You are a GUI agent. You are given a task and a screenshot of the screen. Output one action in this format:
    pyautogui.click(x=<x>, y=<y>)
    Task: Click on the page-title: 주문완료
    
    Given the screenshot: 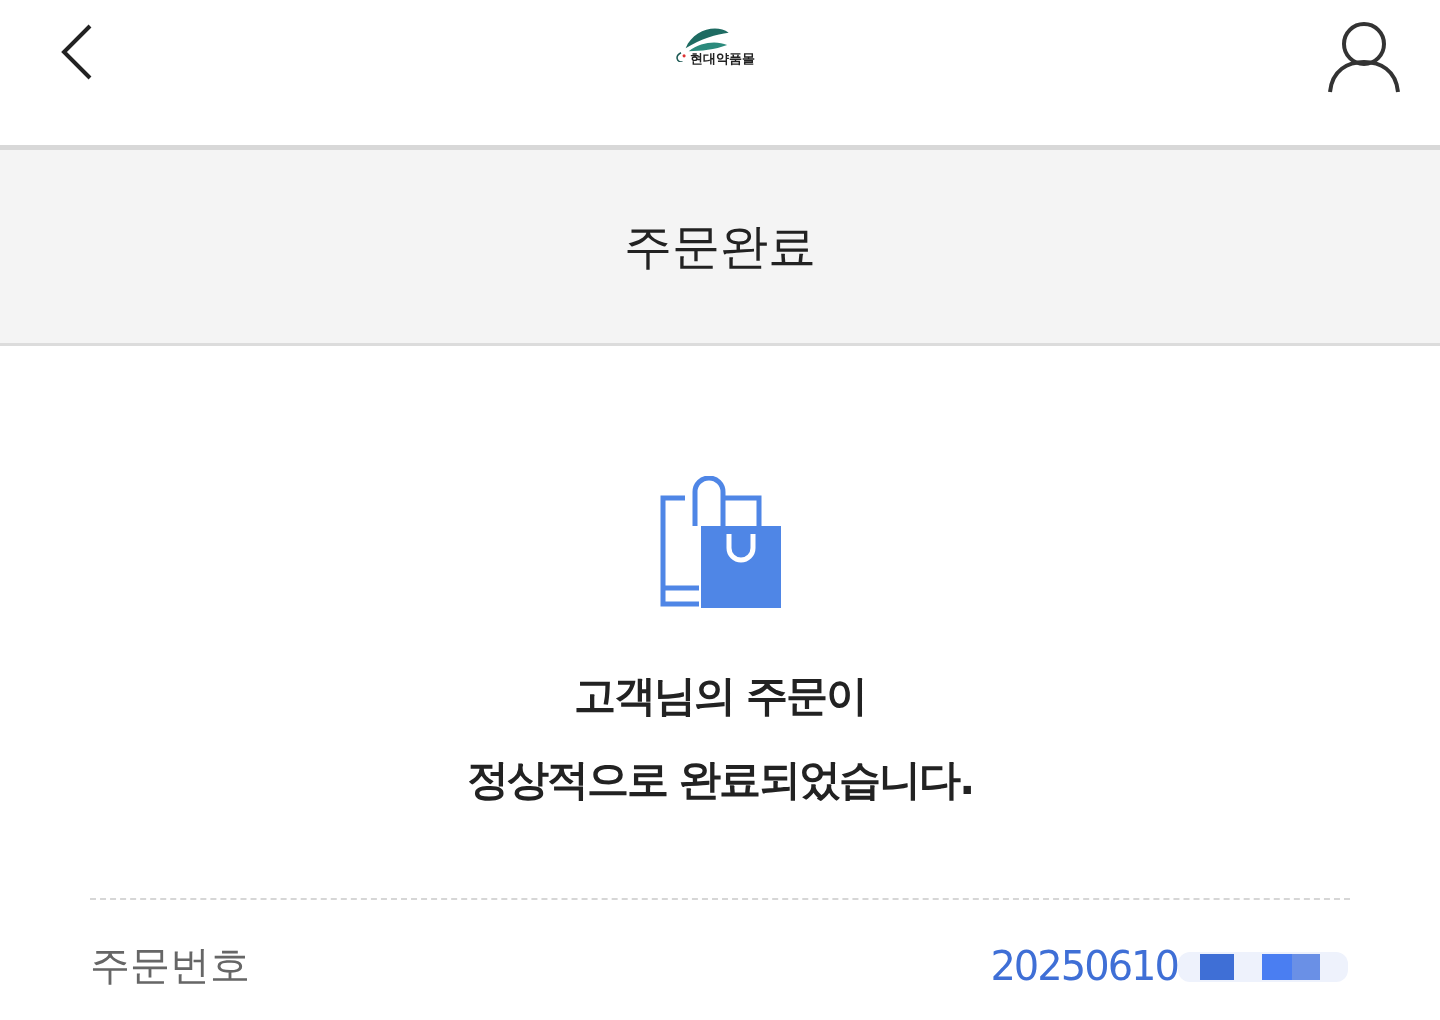 What is the action you would take?
    pyautogui.click(x=720, y=246)
    